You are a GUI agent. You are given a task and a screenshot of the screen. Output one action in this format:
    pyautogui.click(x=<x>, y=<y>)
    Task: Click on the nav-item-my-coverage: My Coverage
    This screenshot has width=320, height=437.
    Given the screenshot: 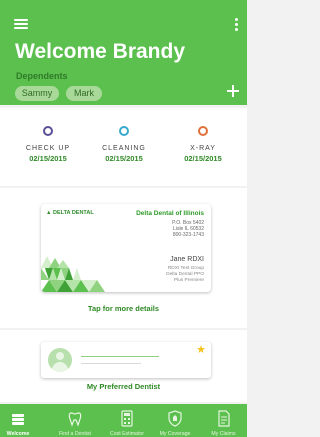 What is the action you would take?
    pyautogui.click(x=175, y=420)
    